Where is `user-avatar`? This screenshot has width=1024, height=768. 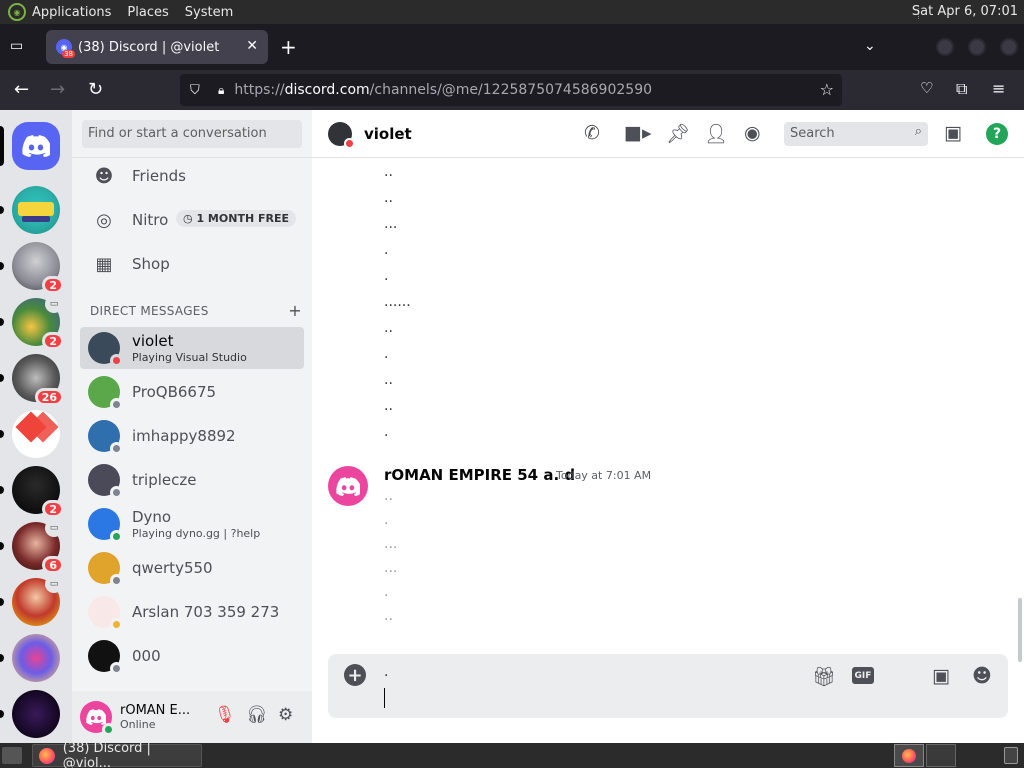
user-avatar is located at coordinates (97, 718).